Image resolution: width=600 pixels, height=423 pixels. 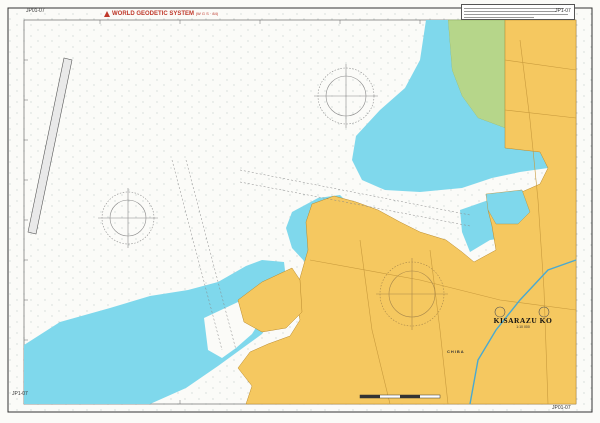 I want to click on place-label-chiba: CHIBA, so click(x=456, y=351).